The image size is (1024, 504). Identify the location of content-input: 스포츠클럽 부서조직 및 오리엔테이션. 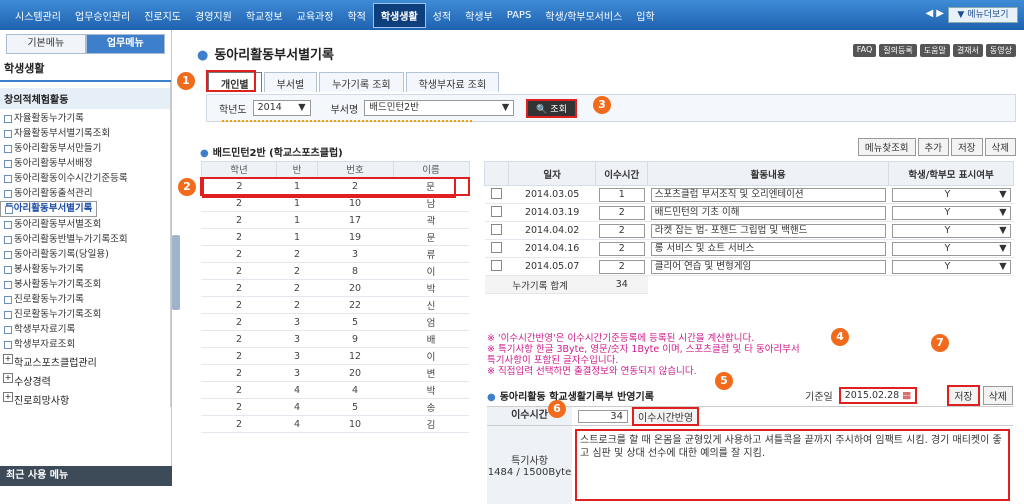
(768, 194).